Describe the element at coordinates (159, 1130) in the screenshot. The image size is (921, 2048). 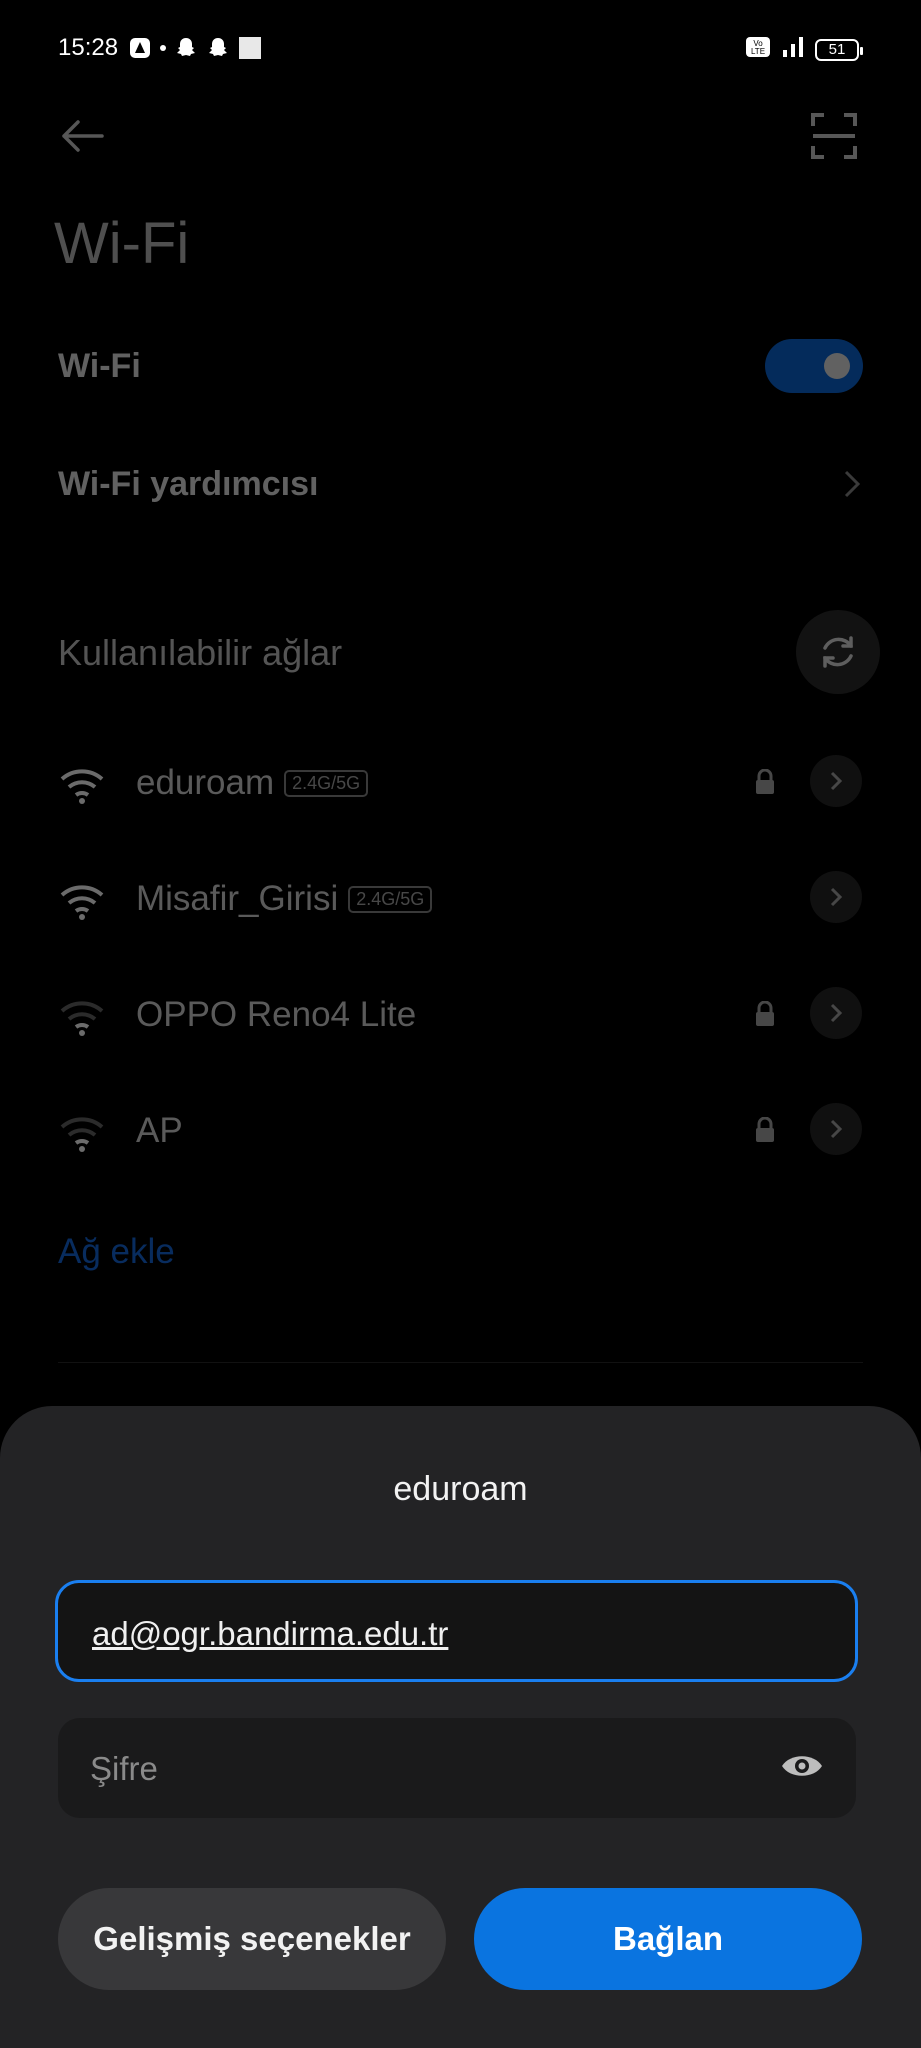
I see `network-name: AP` at that location.